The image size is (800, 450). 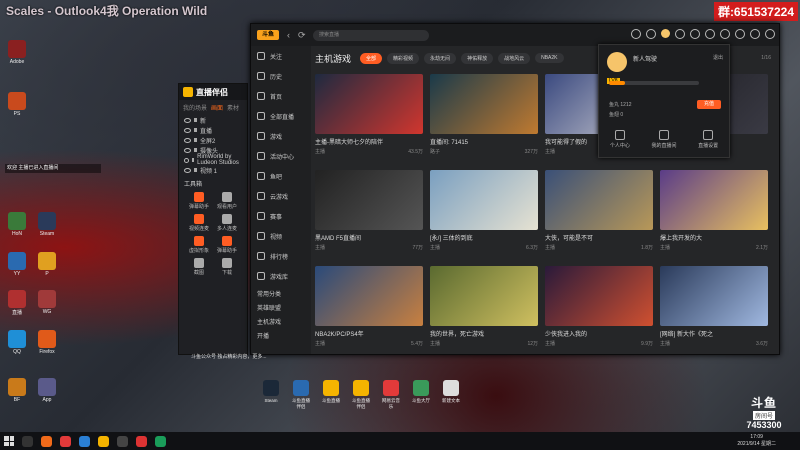 I want to click on heart-icon, so click(x=651, y=34).